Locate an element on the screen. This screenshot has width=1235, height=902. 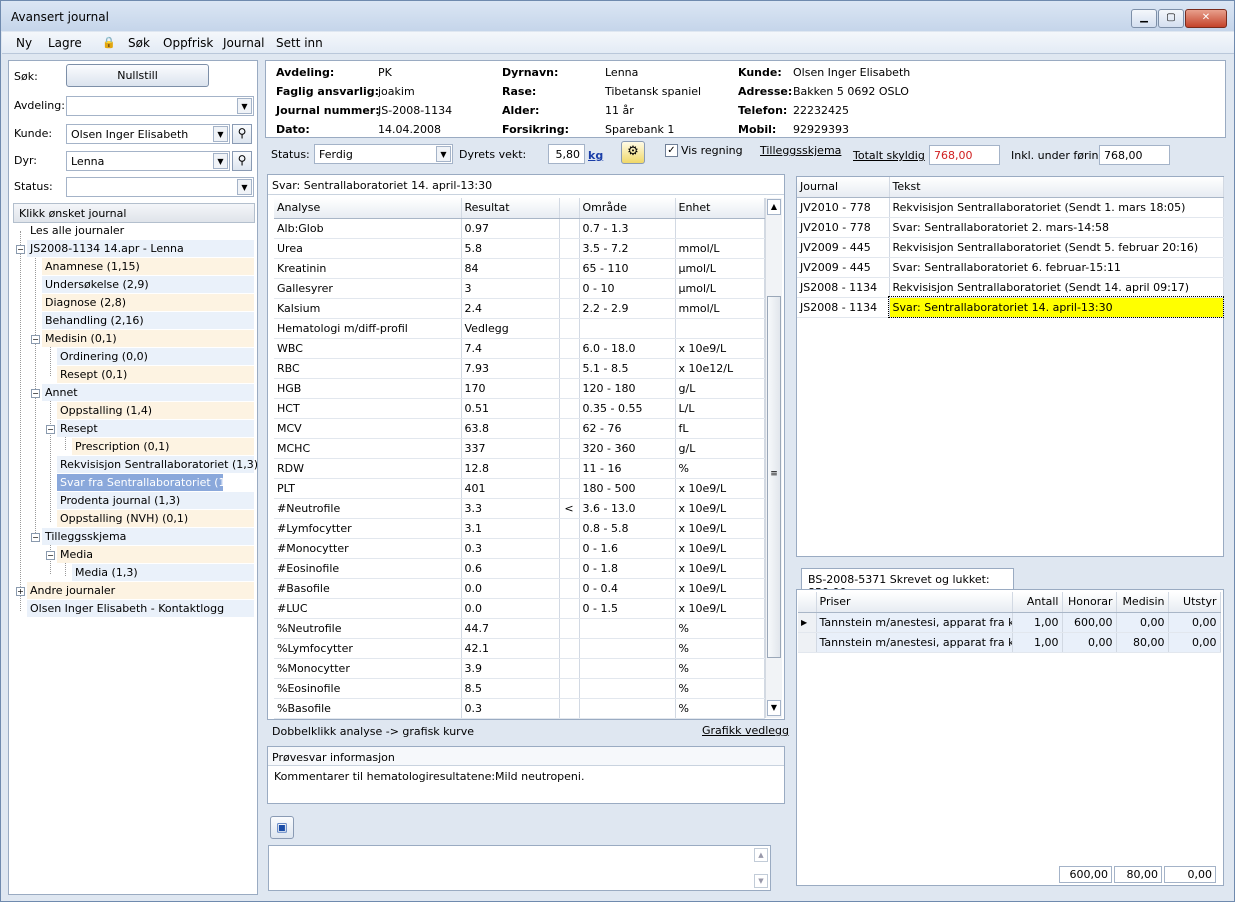
tree-node-prodenta: Prodenta journal (1,3) is located at coordinates (155, 500).